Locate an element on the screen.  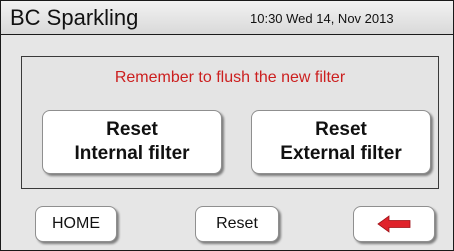
red-left-arrow-icon is located at coordinates (394, 224).